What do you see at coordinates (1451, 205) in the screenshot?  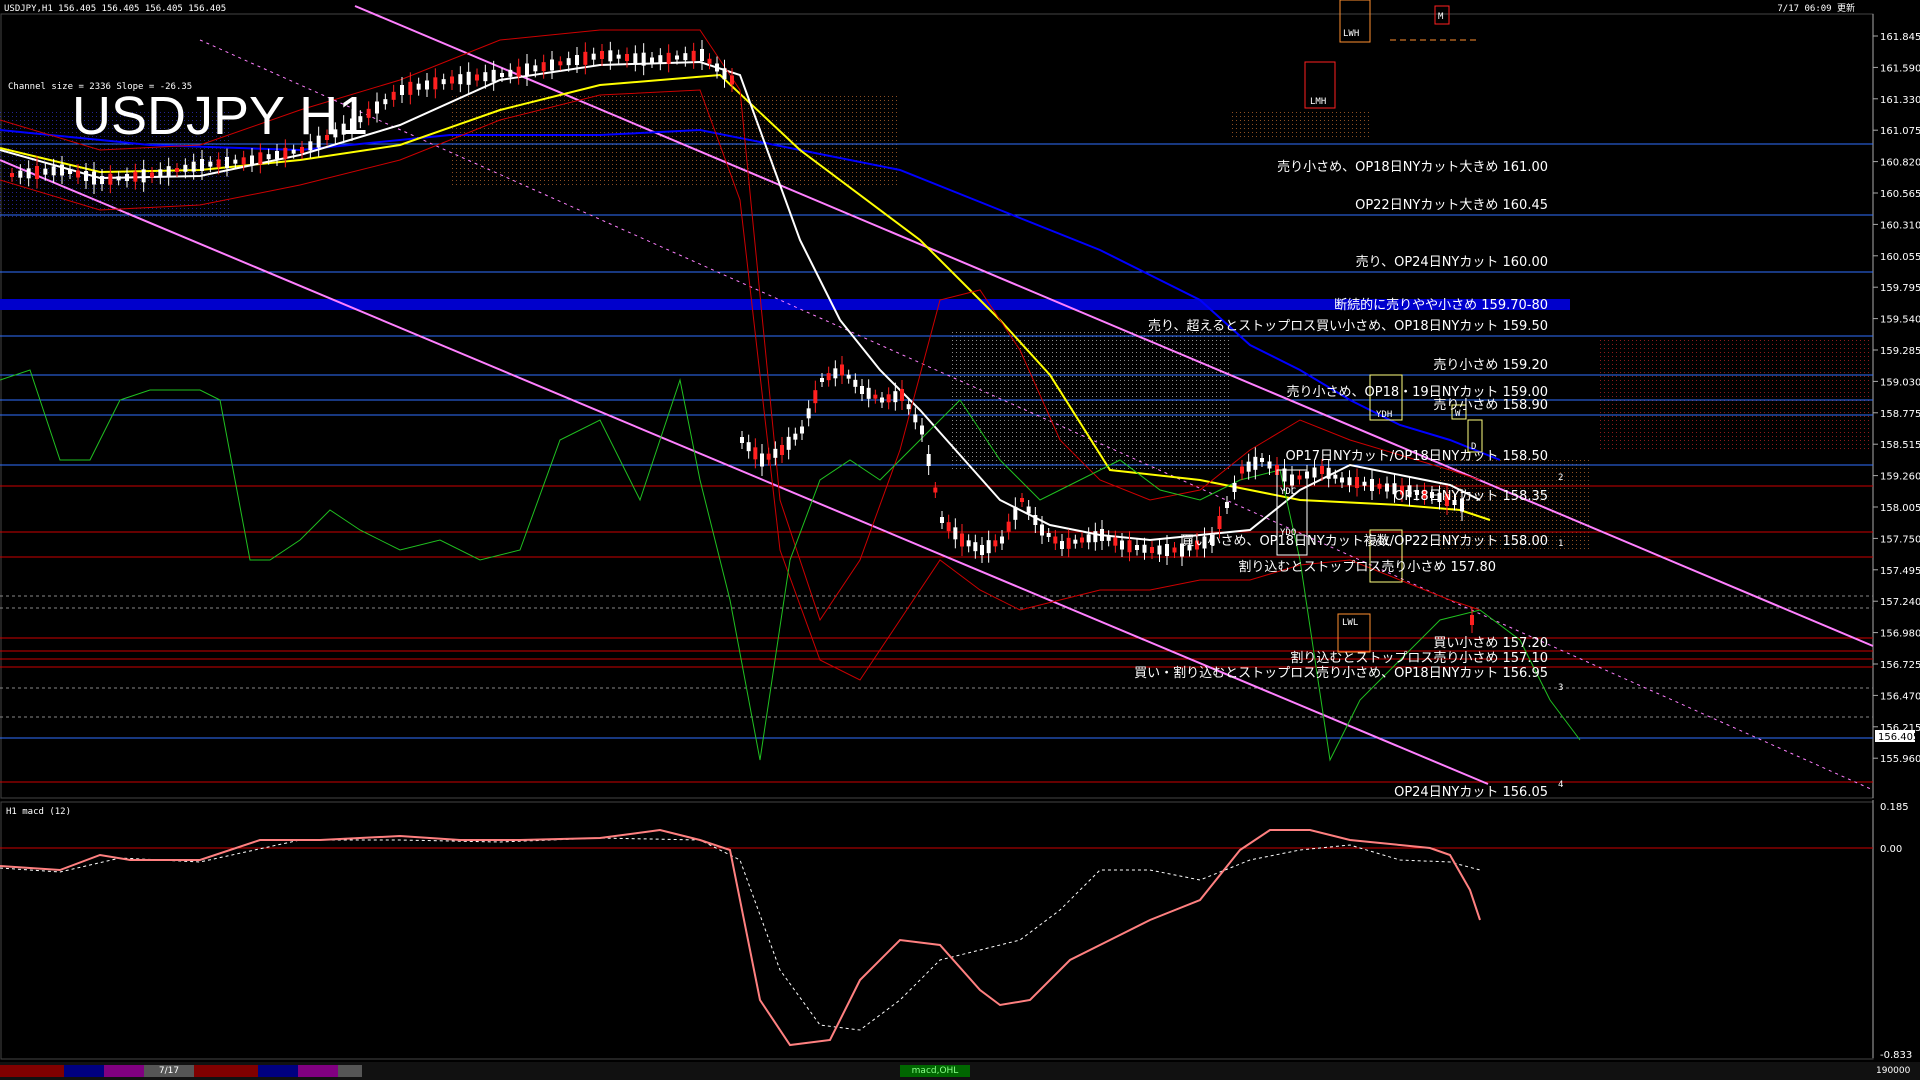 I see `level-label: OP22日NYカット大きめ 160.45` at bounding box center [1451, 205].